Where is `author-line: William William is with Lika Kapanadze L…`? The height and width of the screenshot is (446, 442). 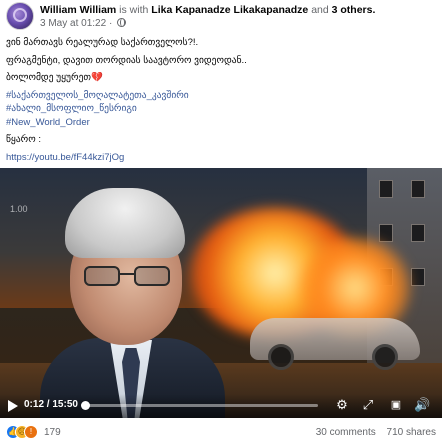 author-line: William William is with Lika Kapanadze L… is located at coordinates (207, 10).